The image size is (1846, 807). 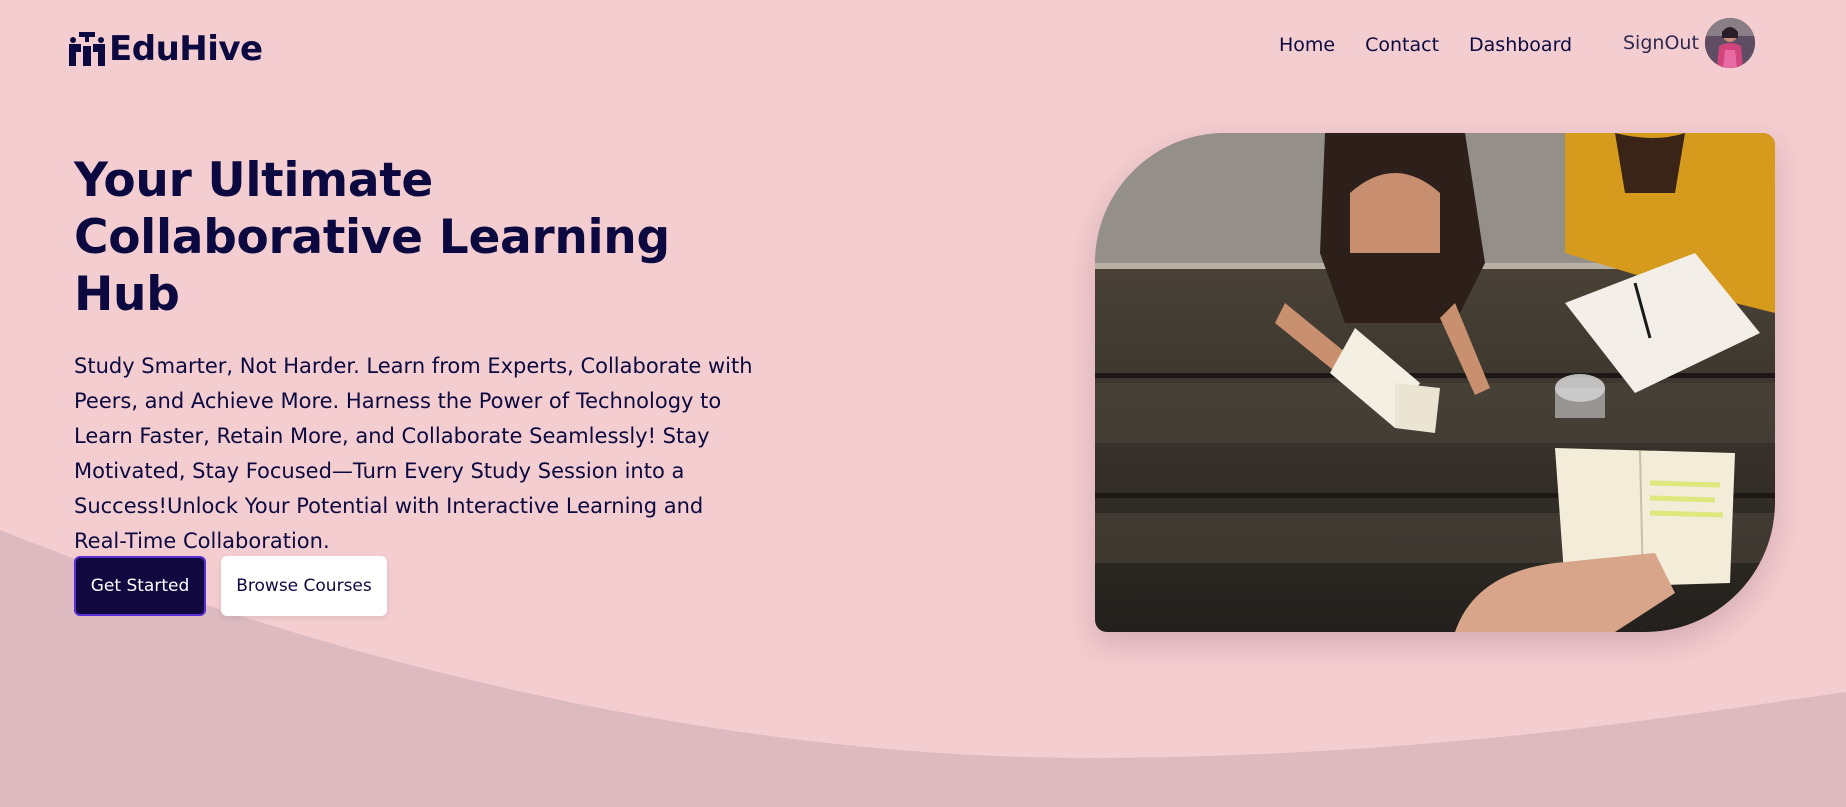 I want to click on brand-name: EduHive, so click(x=186, y=49).